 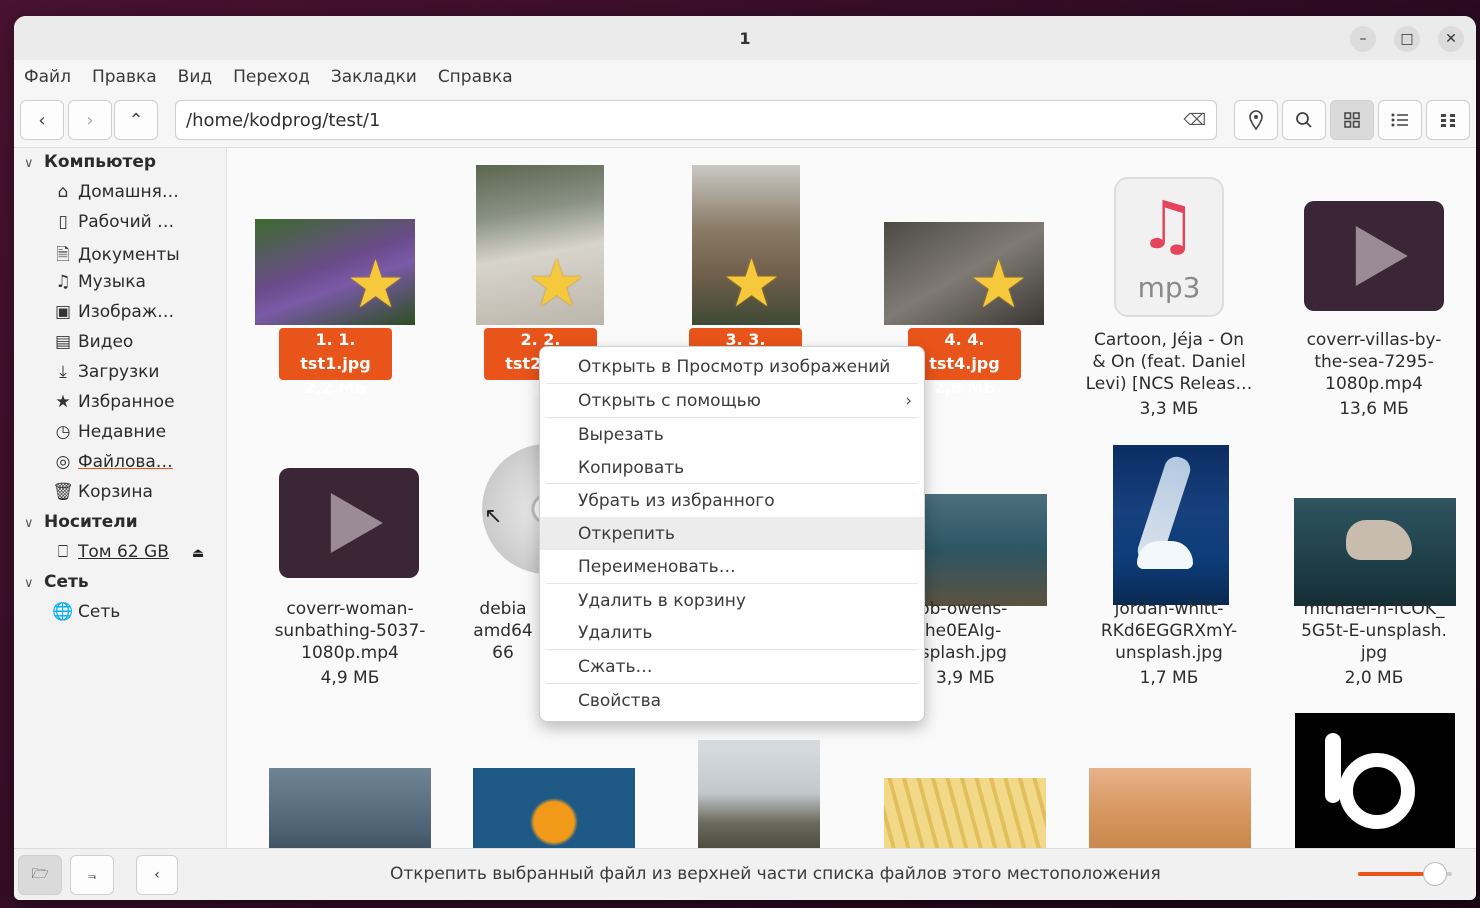 I want to click on menu-edit: Правка, so click(x=124, y=77).